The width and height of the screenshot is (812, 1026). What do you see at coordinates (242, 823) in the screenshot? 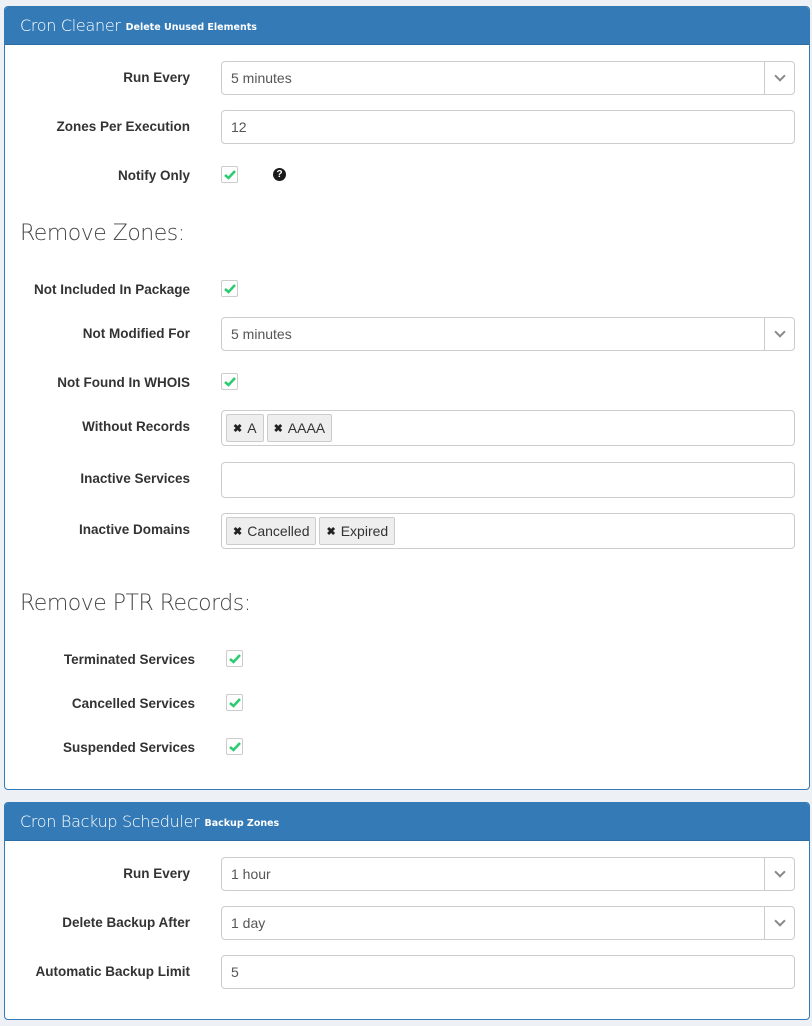
I see `panel-subtitle: Backup Zones` at bounding box center [242, 823].